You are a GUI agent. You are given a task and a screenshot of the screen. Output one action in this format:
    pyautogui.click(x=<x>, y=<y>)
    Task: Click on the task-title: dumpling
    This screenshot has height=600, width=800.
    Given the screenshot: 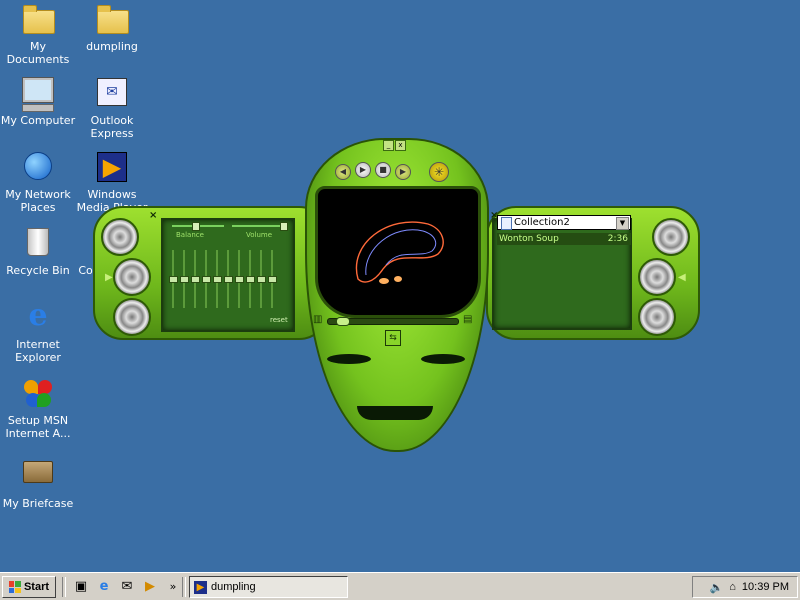 What is the action you would take?
    pyautogui.click(x=233, y=587)
    